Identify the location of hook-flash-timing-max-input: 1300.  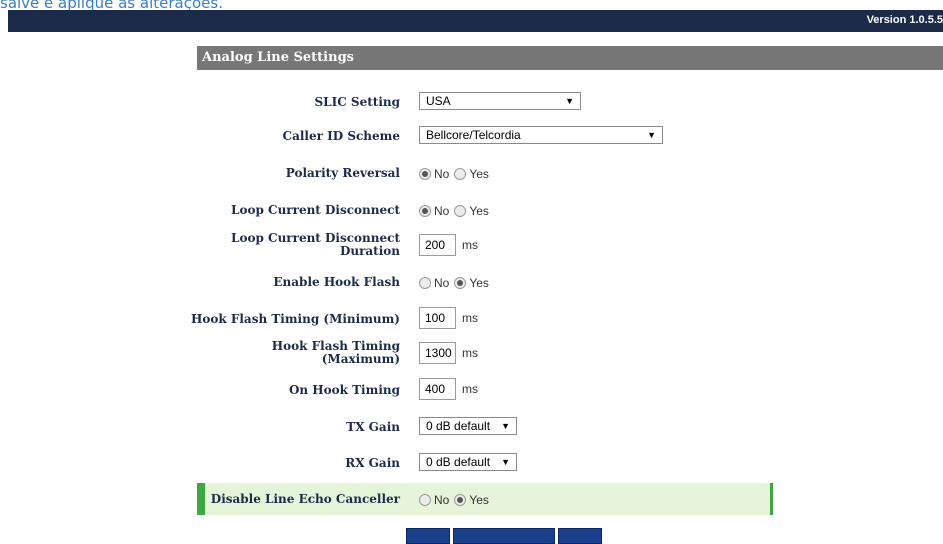
(437, 353).